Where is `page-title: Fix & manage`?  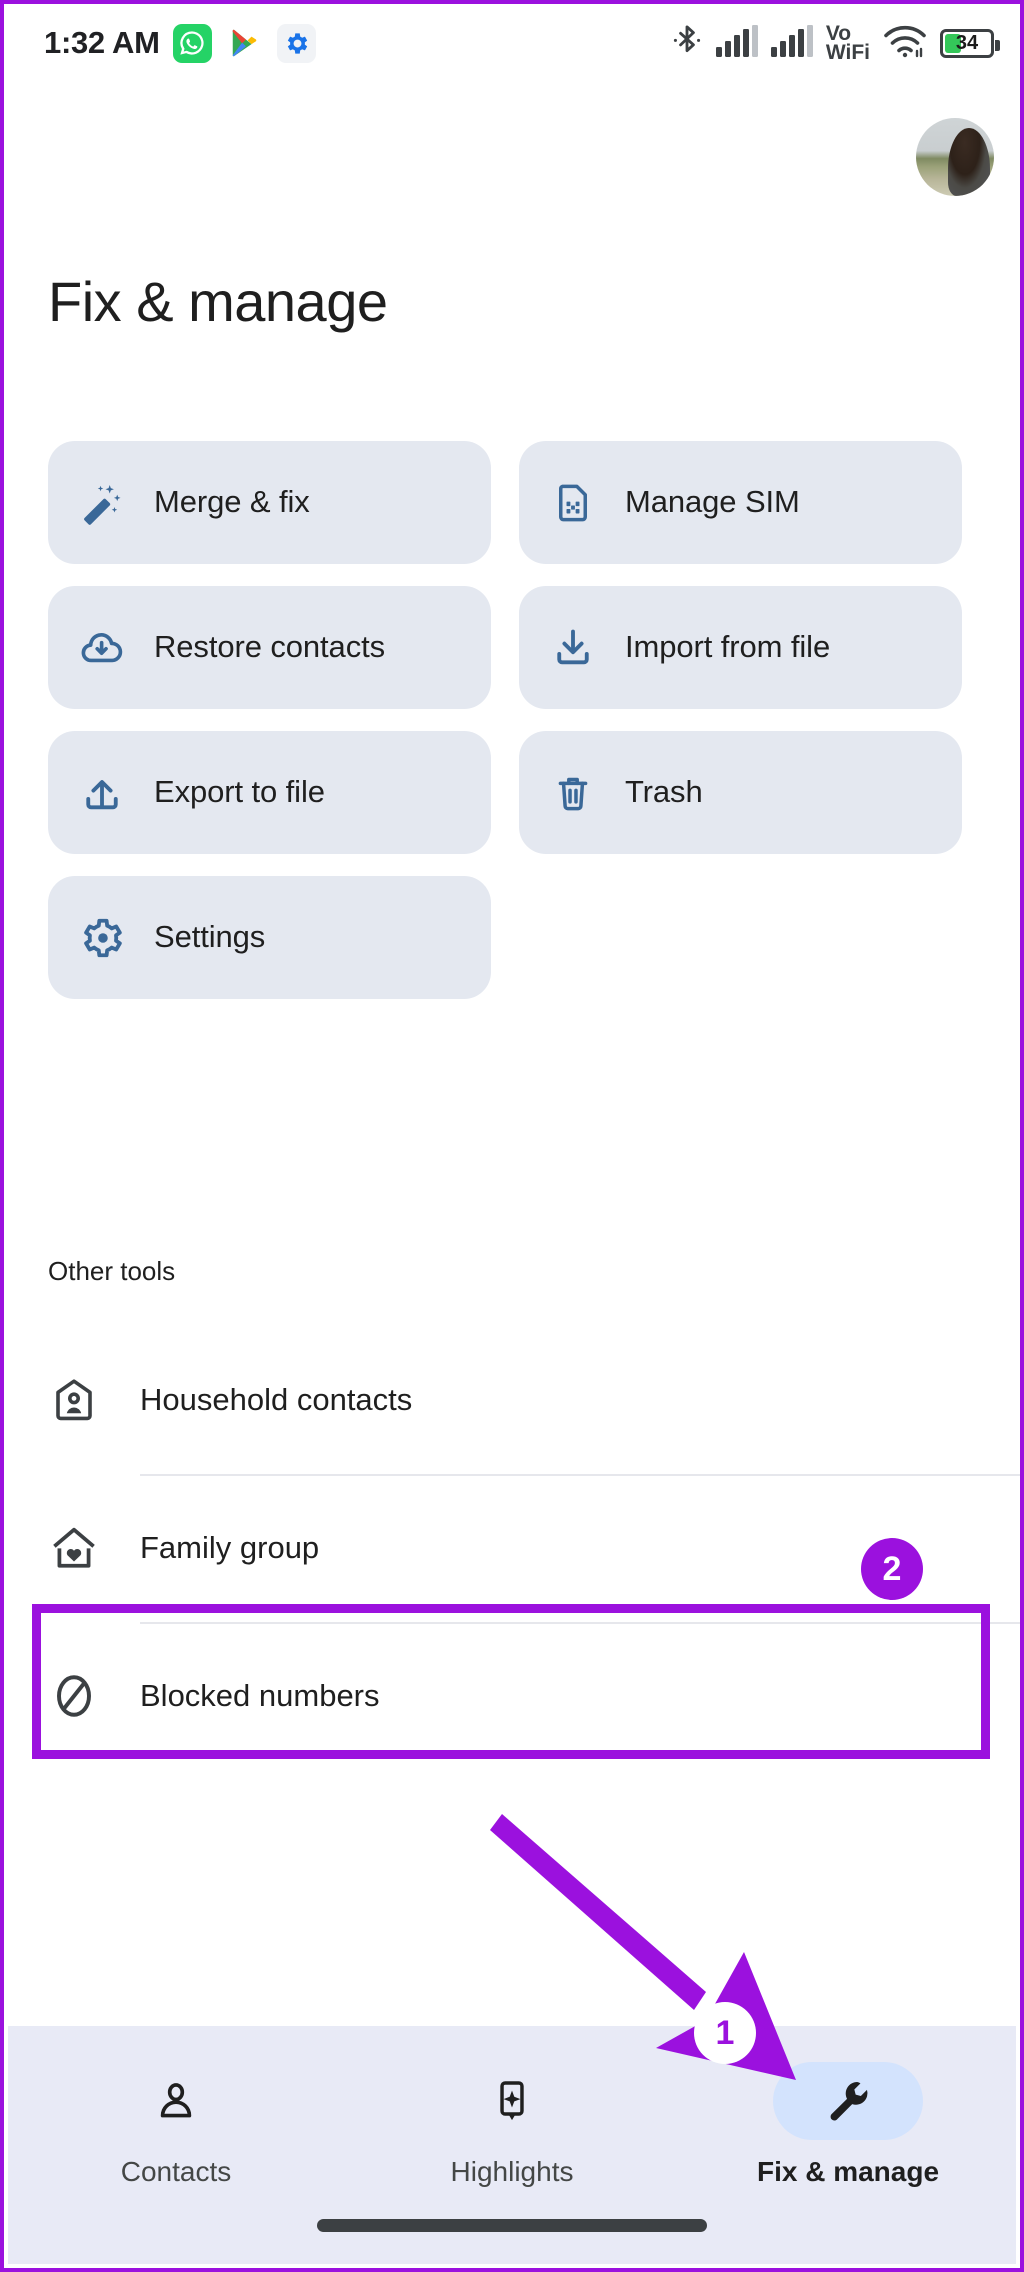
page-title: Fix & manage is located at coordinates (218, 301).